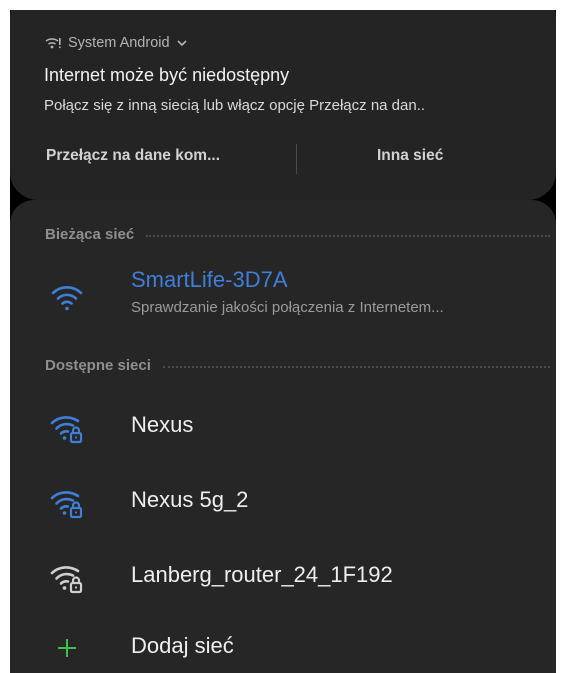 This screenshot has height=673, width=566. I want to click on available-networks-label: Dostępne sieci, so click(98, 365).